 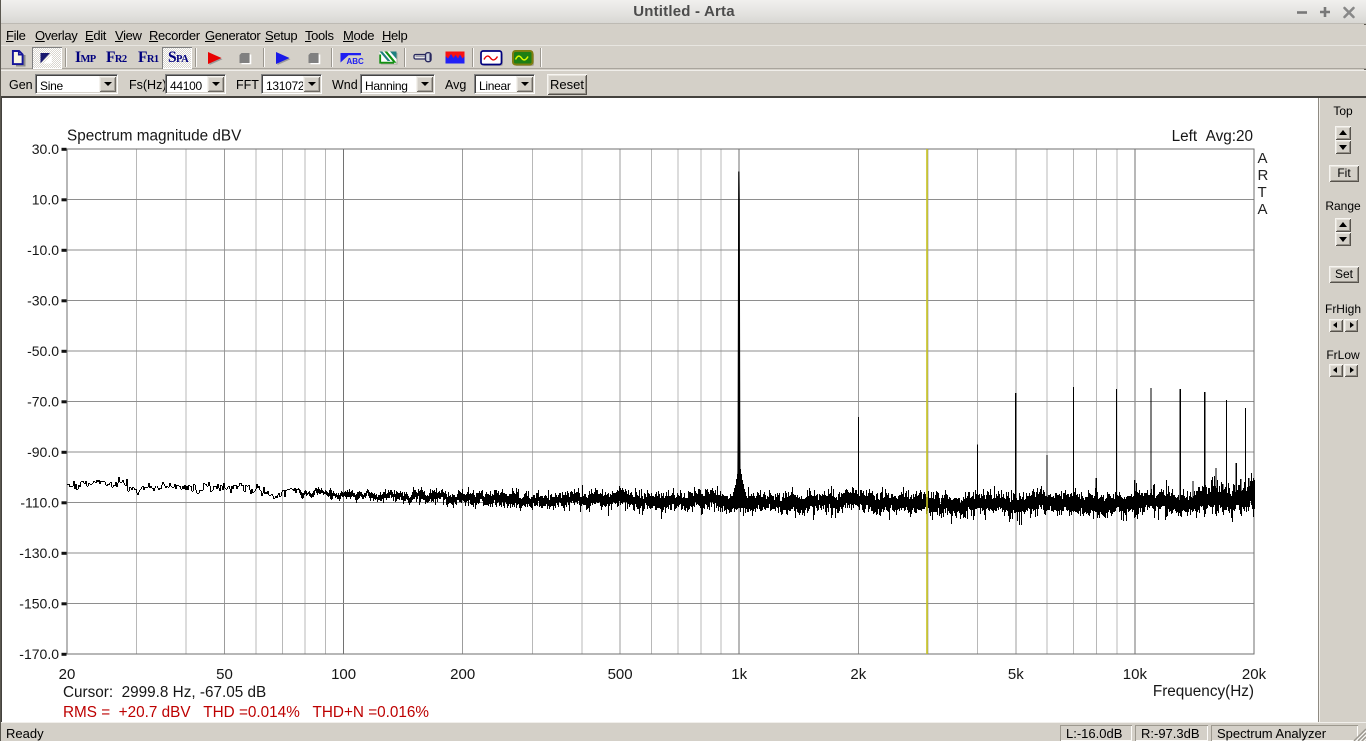 I want to click on svg-text: 20, so click(x=67, y=674).